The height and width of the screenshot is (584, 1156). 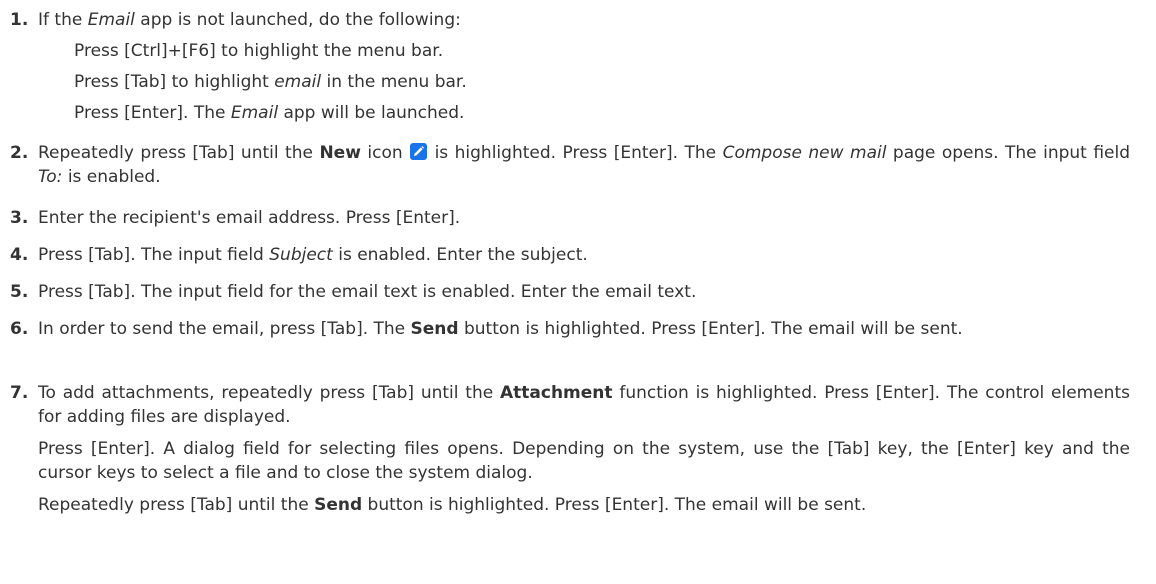 I want to click on step-number: 7., so click(x=19, y=393).